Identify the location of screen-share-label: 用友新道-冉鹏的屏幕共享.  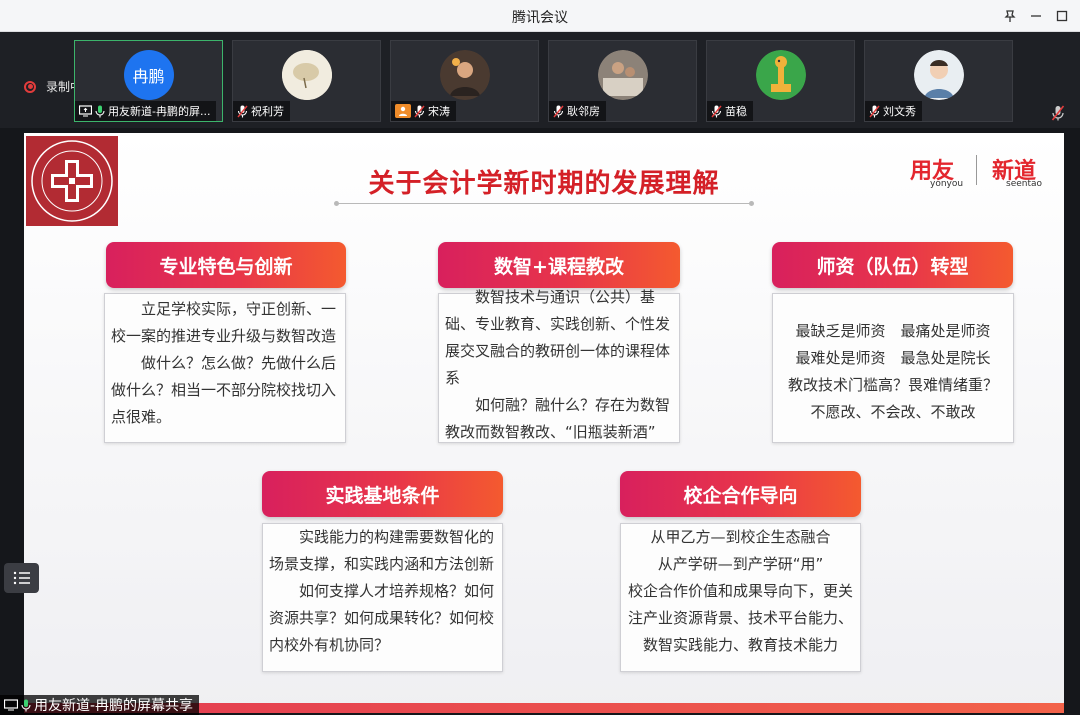
(100, 705).